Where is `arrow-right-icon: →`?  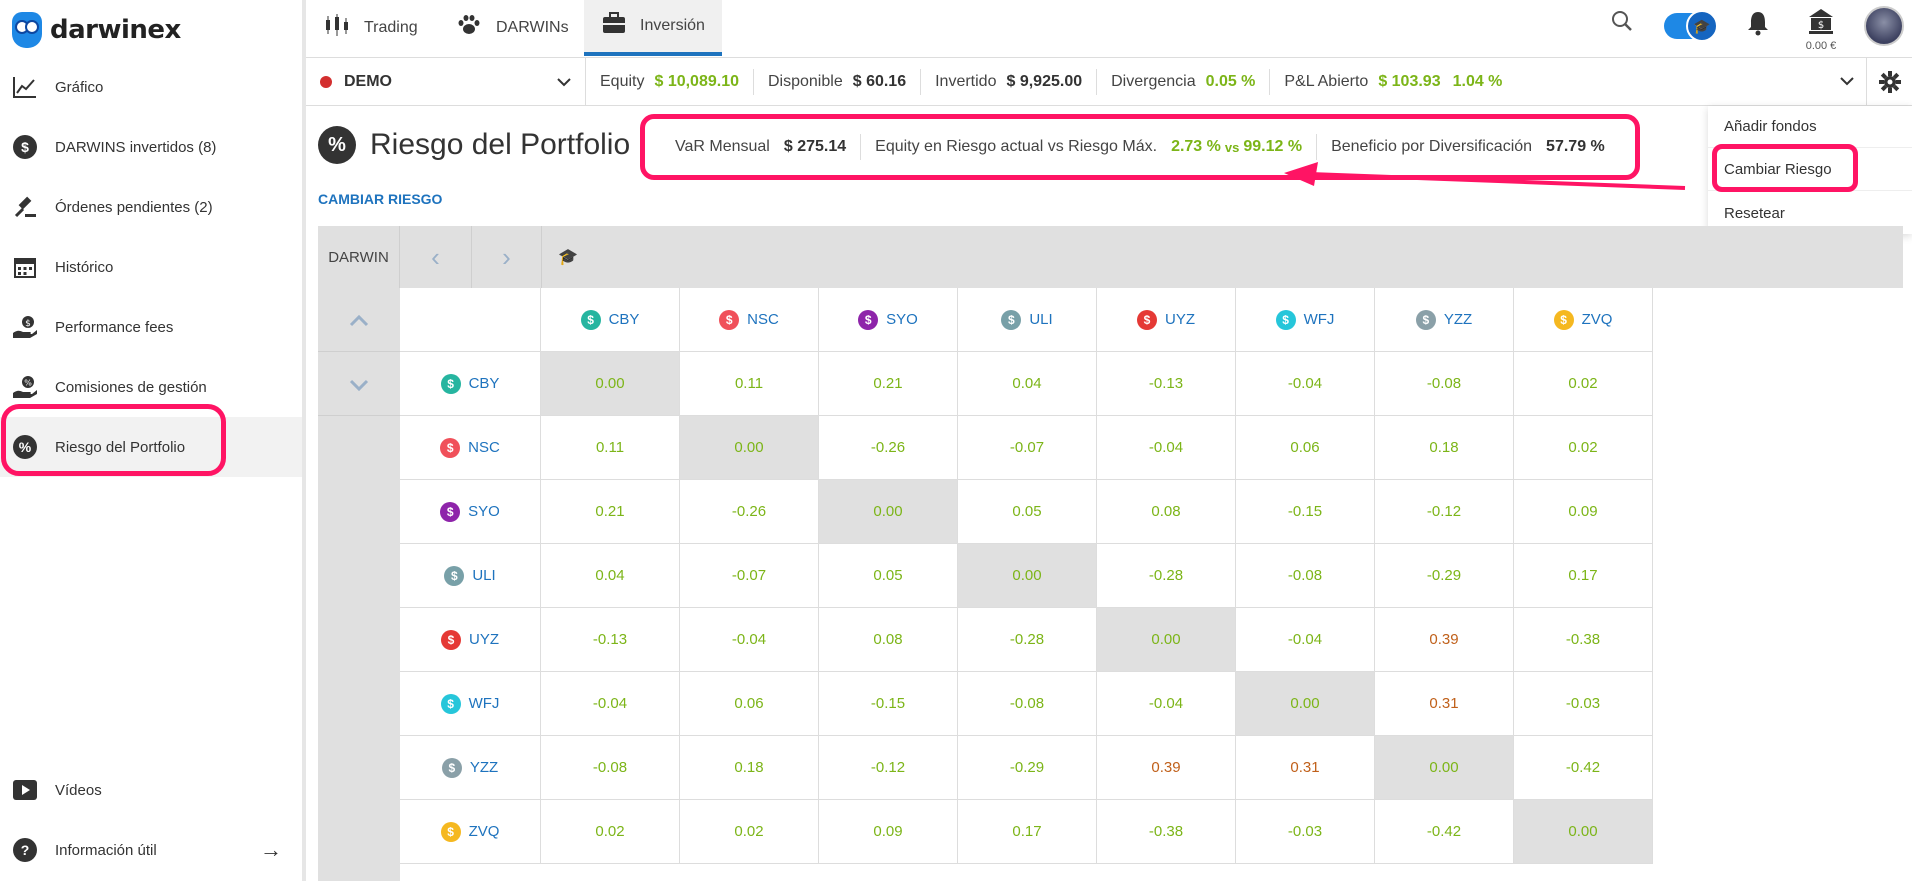
arrow-right-icon: → is located at coordinates (271, 850).